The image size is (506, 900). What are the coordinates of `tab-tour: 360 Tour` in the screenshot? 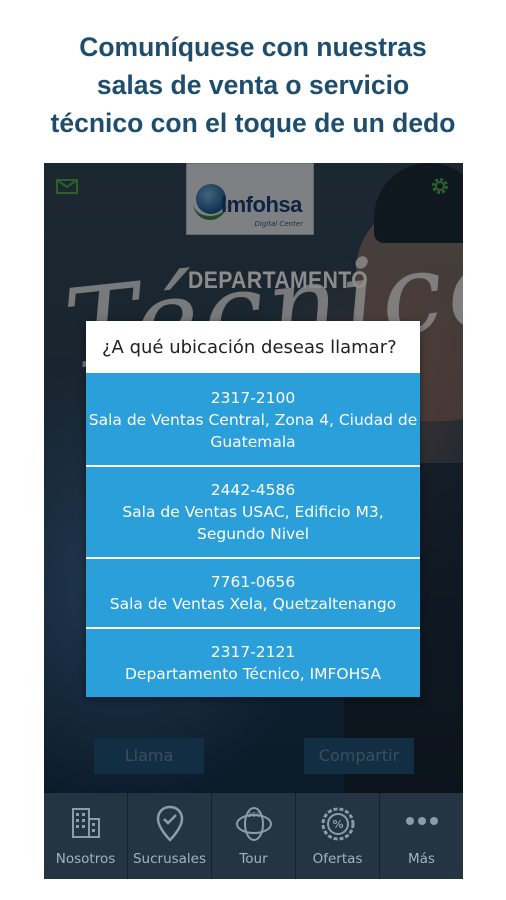 It's located at (254, 836).